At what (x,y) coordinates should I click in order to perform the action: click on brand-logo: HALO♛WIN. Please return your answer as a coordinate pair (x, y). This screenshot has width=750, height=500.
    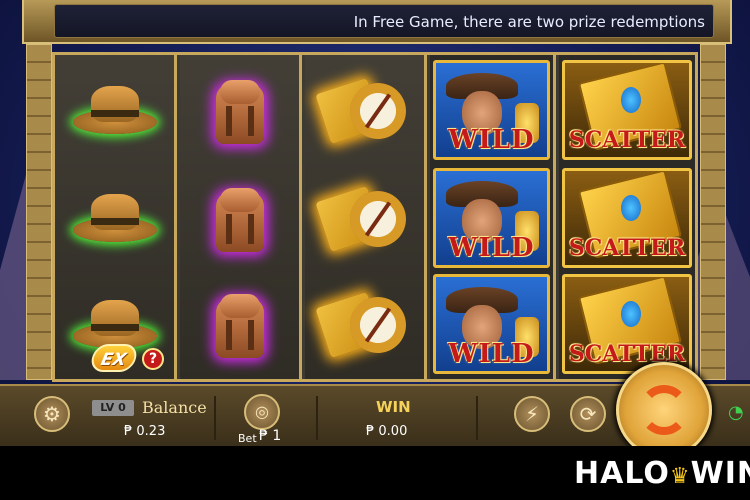
    Looking at the image, I should click on (662, 473).